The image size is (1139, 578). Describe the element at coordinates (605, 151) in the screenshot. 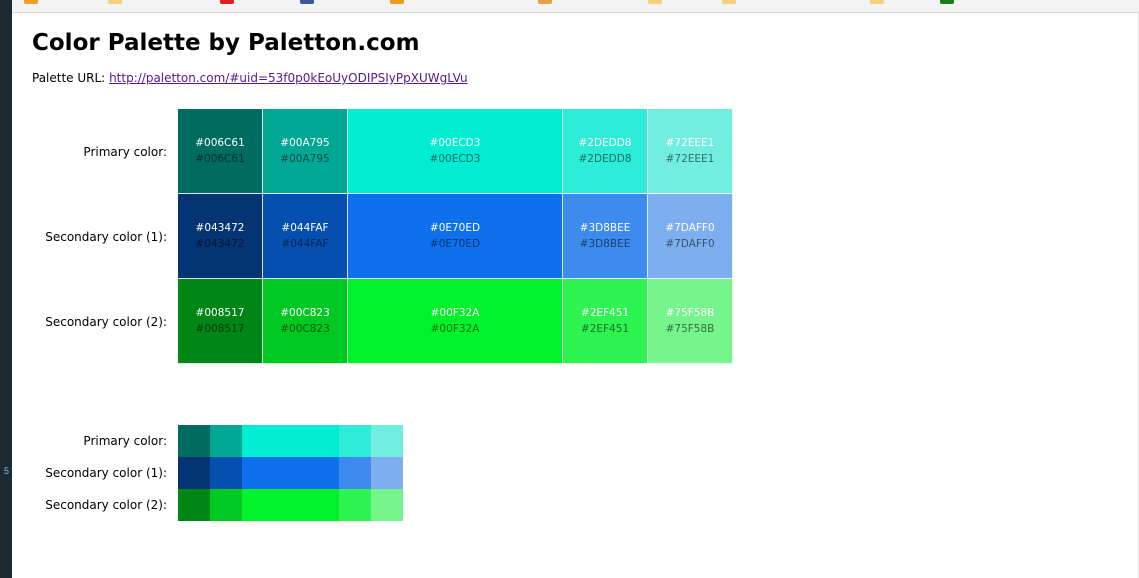

I see `color-swatch: #2DEDD8 #2DEDD8` at that location.